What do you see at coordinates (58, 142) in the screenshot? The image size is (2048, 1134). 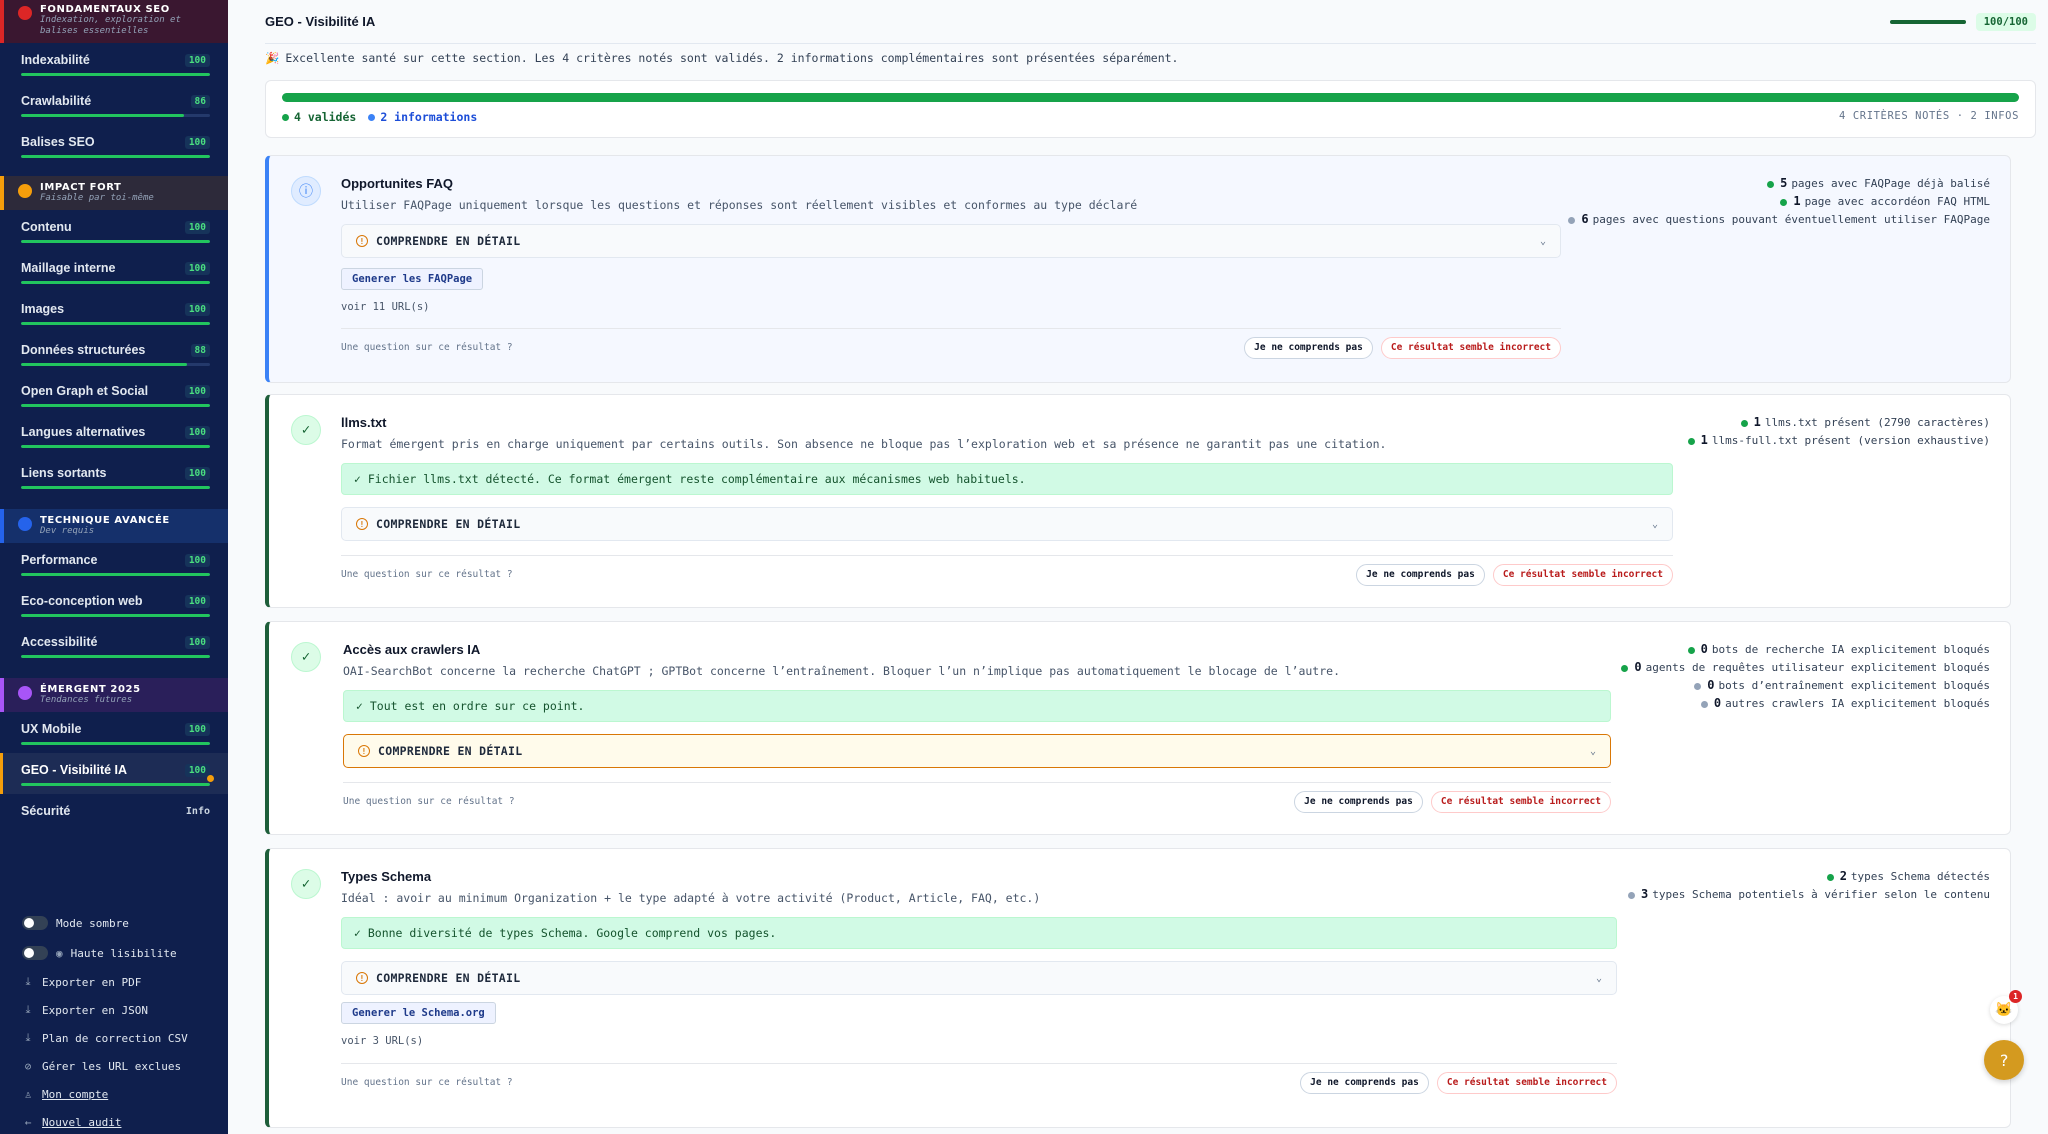 I see `sidebar-item-label: Balises SEO` at bounding box center [58, 142].